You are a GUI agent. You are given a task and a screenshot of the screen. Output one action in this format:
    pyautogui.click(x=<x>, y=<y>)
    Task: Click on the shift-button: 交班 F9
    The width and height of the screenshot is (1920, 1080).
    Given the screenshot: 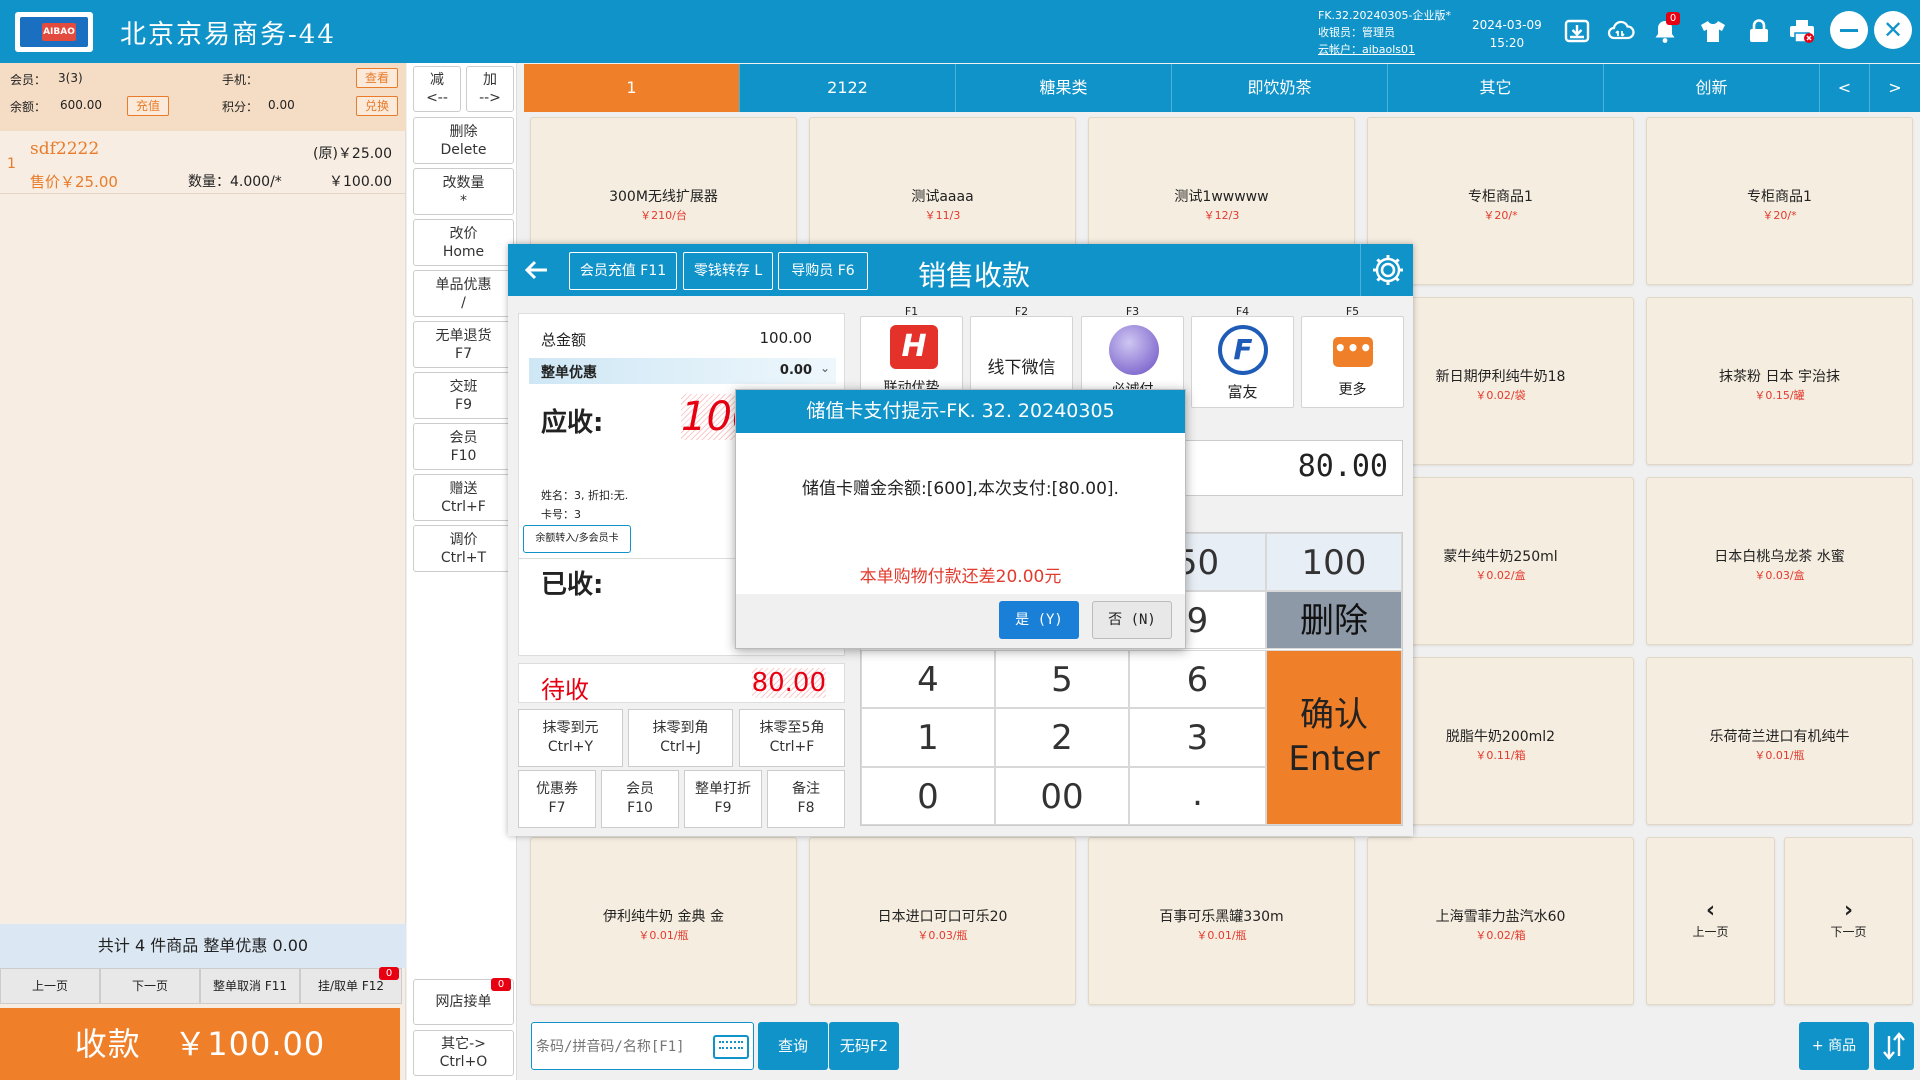 What is the action you would take?
    pyautogui.click(x=463, y=395)
    